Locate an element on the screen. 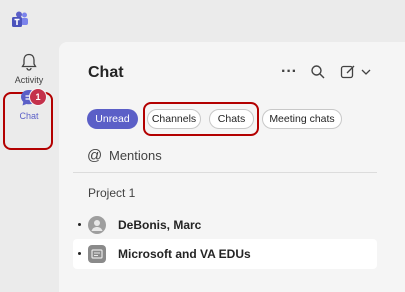 This screenshot has width=405, height=292. list-item: DeBonis, Marc is located at coordinates (225, 225).